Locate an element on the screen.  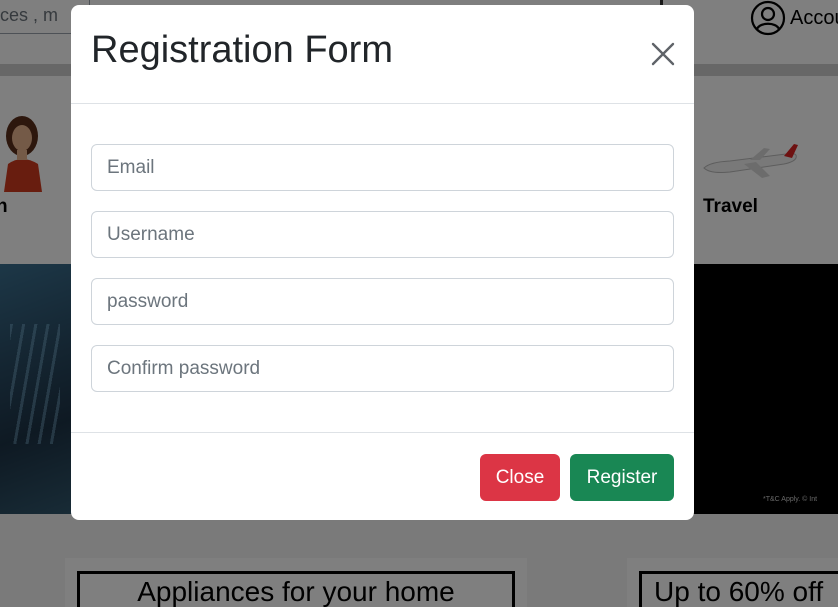
close-button: Close is located at coordinates (520, 477).